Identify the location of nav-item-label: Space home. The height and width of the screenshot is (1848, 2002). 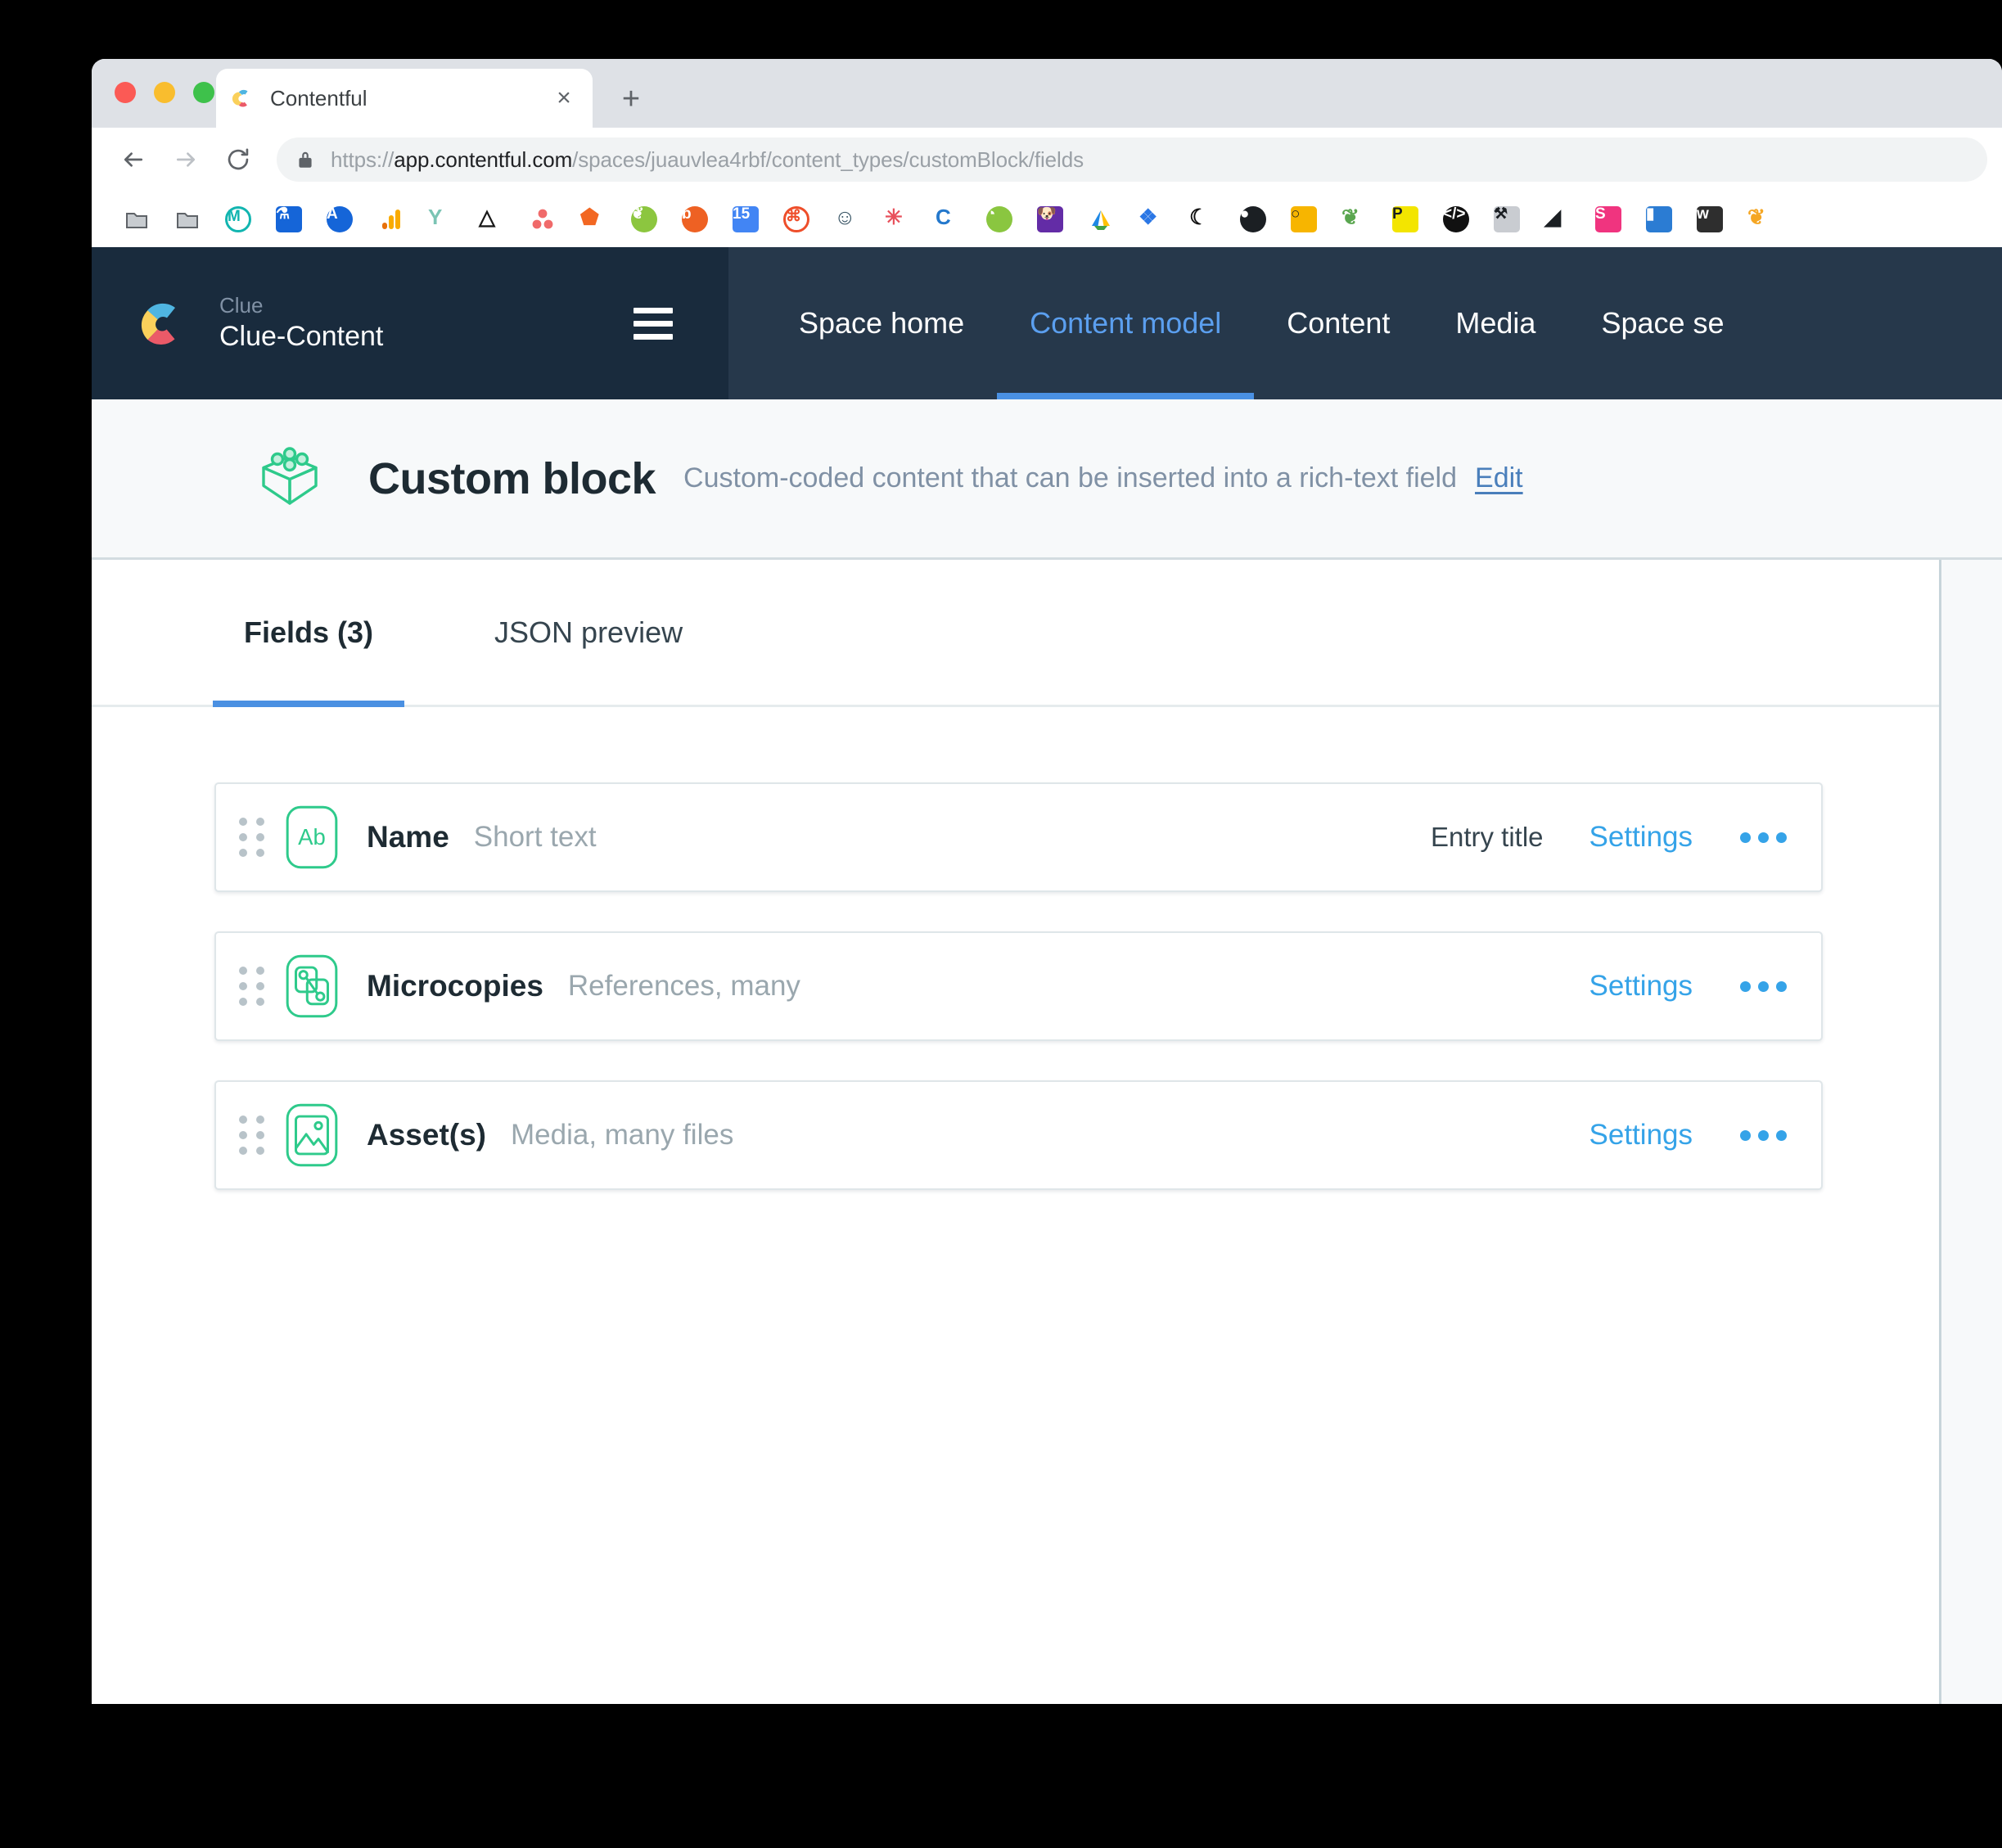
(882, 323).